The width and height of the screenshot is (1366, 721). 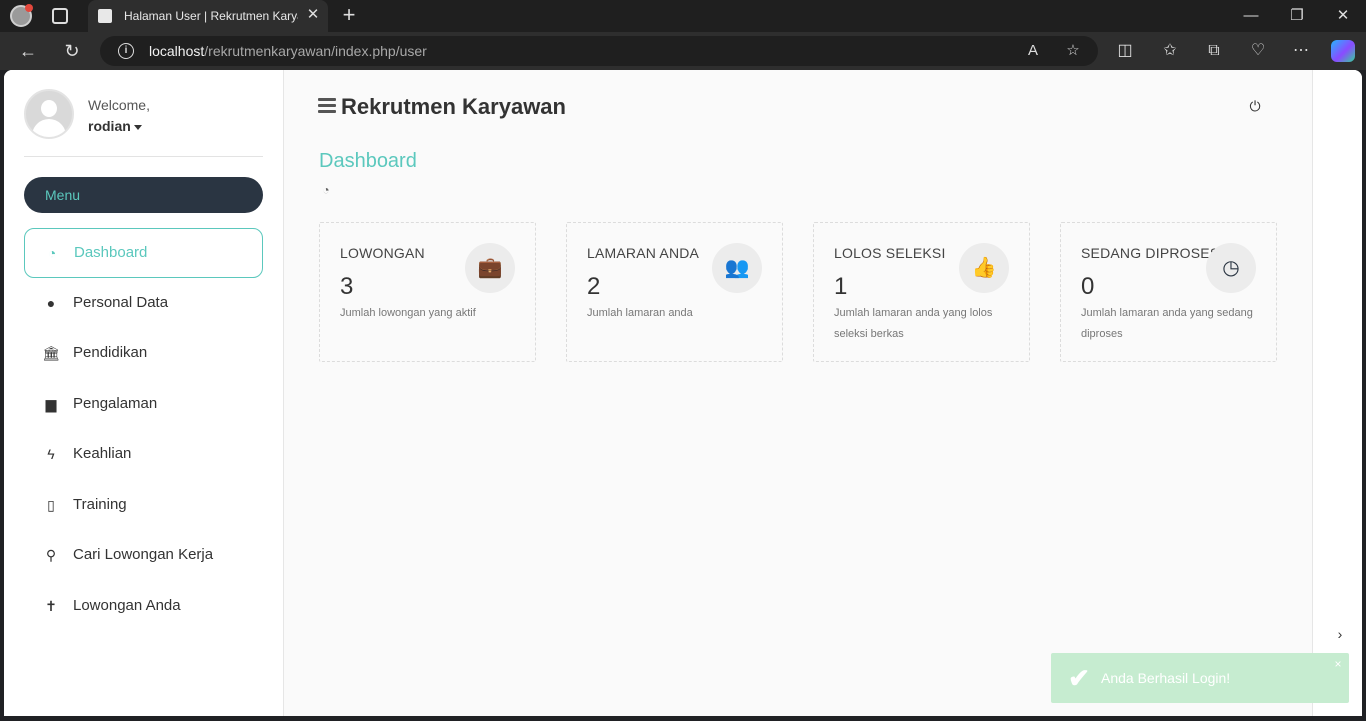 What do you see at coordinates (105, 16) in the screenshot?
I see `page-favicon-icon` at bounding box center [105, 16].